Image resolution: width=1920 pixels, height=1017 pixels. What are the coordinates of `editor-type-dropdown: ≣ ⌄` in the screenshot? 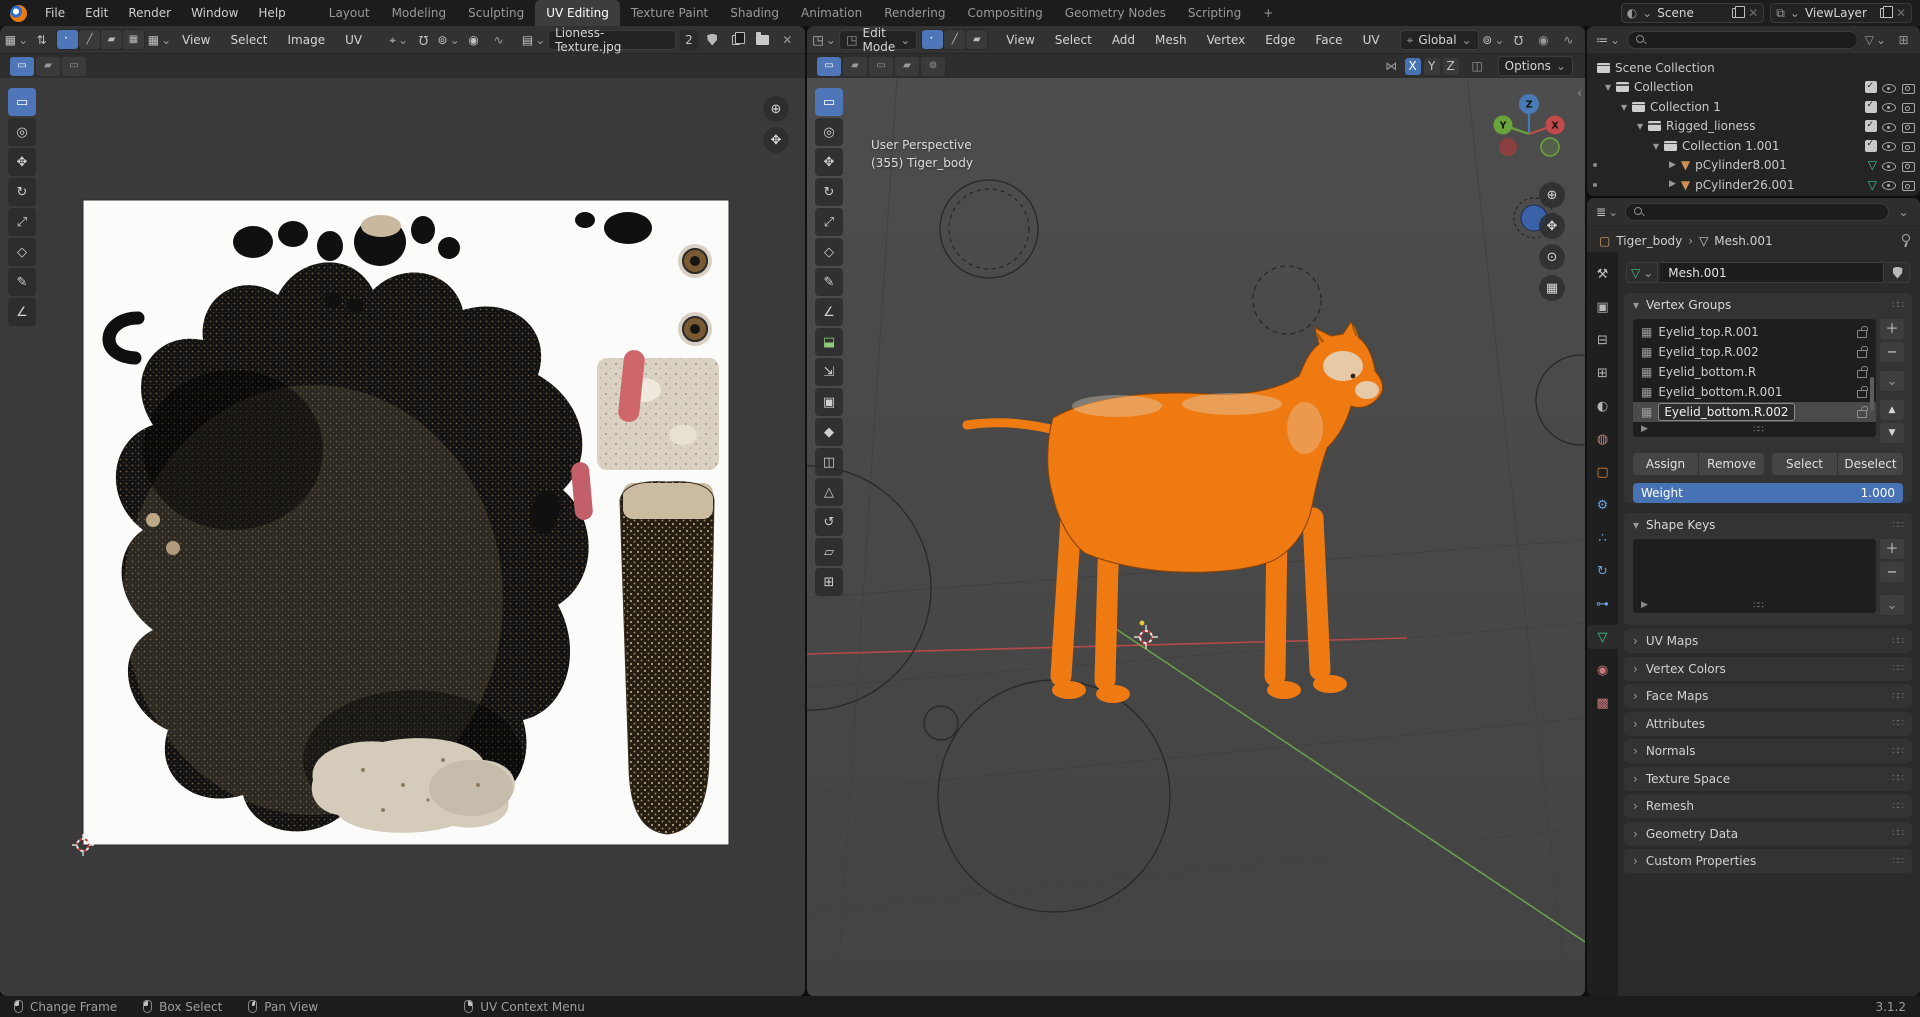 It's located at (1607, 211).